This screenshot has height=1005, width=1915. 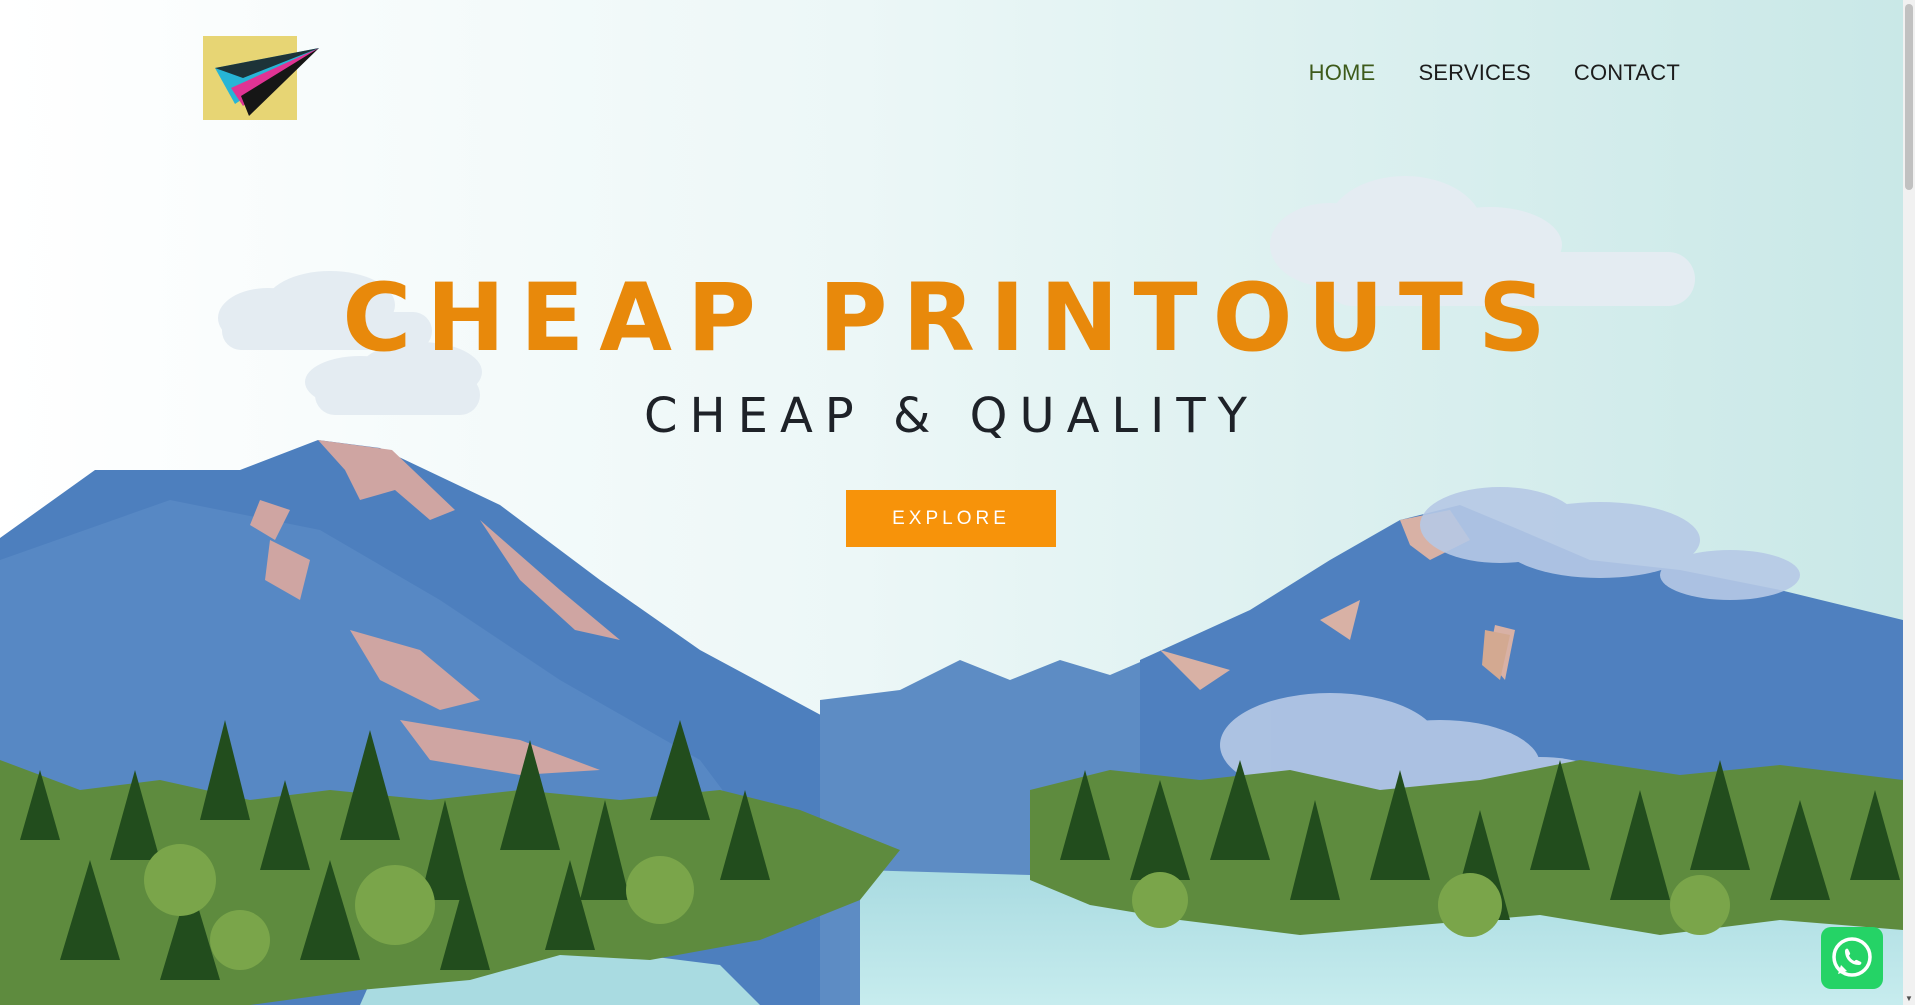 What do you see at coordinates (951, 416) in the screenshot?
I see `hero-subtitle: CHEAP & QUALITY` at bounding box center [951, 416].